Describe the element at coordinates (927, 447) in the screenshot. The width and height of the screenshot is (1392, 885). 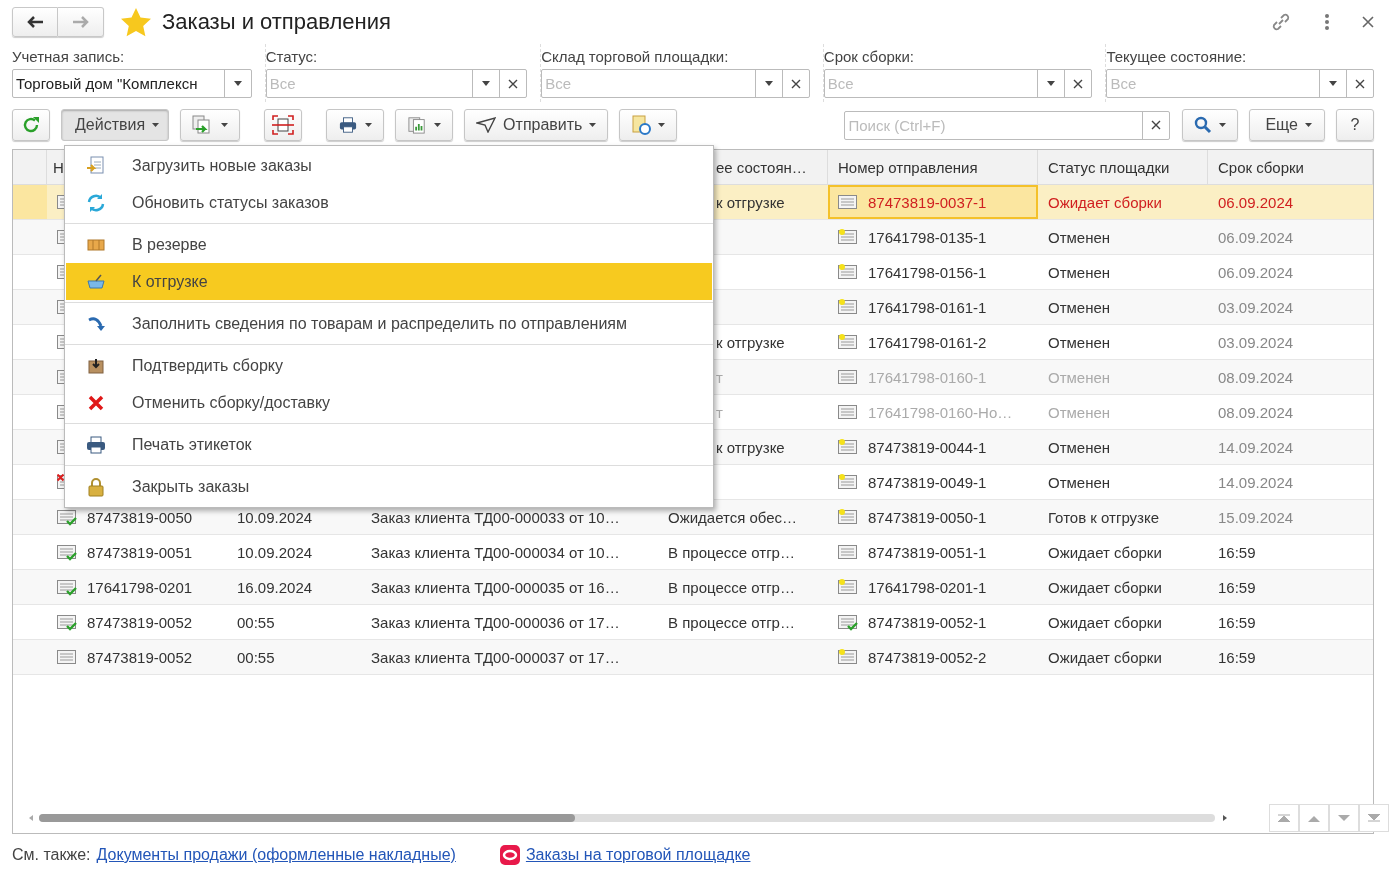
I see `table-cell: 87473819-0044-1` at that location.